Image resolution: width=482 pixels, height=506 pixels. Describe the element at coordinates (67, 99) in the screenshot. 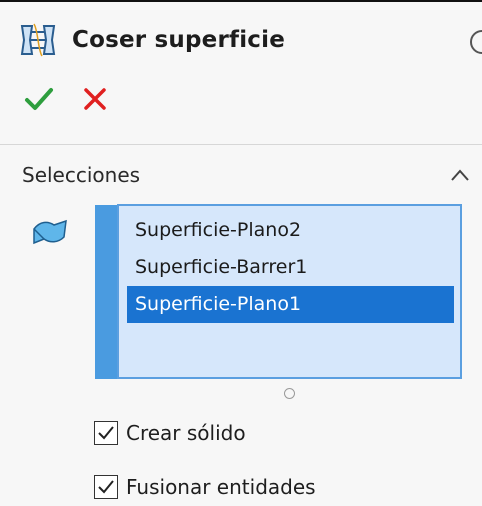

I see `action-buttons` at that location.